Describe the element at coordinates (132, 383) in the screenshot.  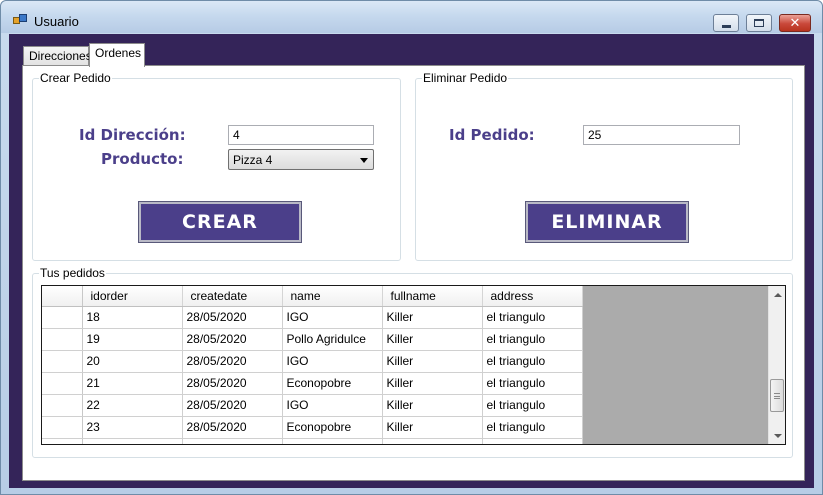
I see `cell-idorder: 21` at that location.